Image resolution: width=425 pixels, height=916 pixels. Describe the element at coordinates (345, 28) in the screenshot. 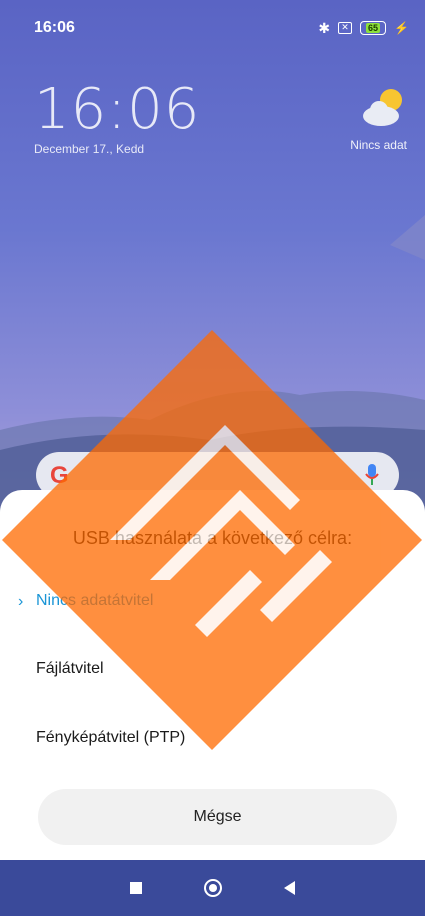

I see `sim-icon: ✕` at that location.